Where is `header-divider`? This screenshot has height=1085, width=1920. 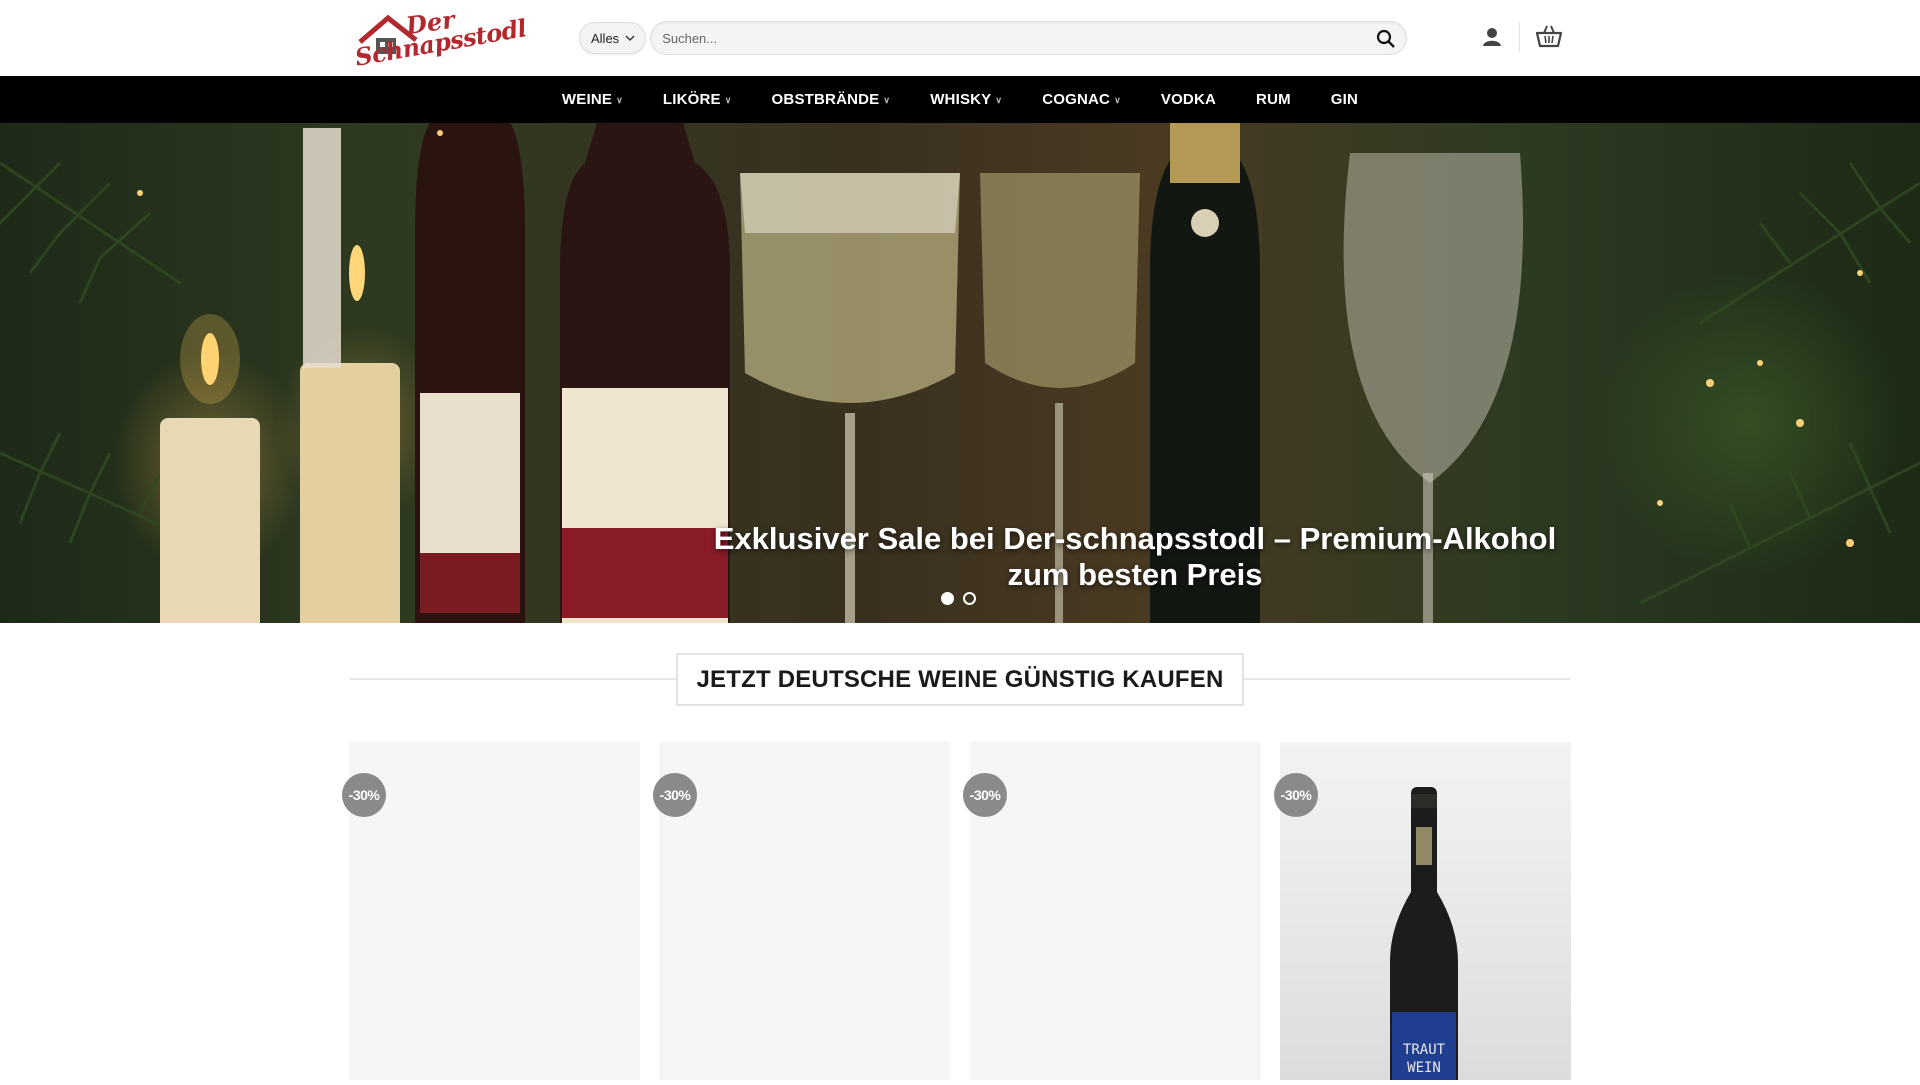 header-divider is located at coordinates (1519, 37).